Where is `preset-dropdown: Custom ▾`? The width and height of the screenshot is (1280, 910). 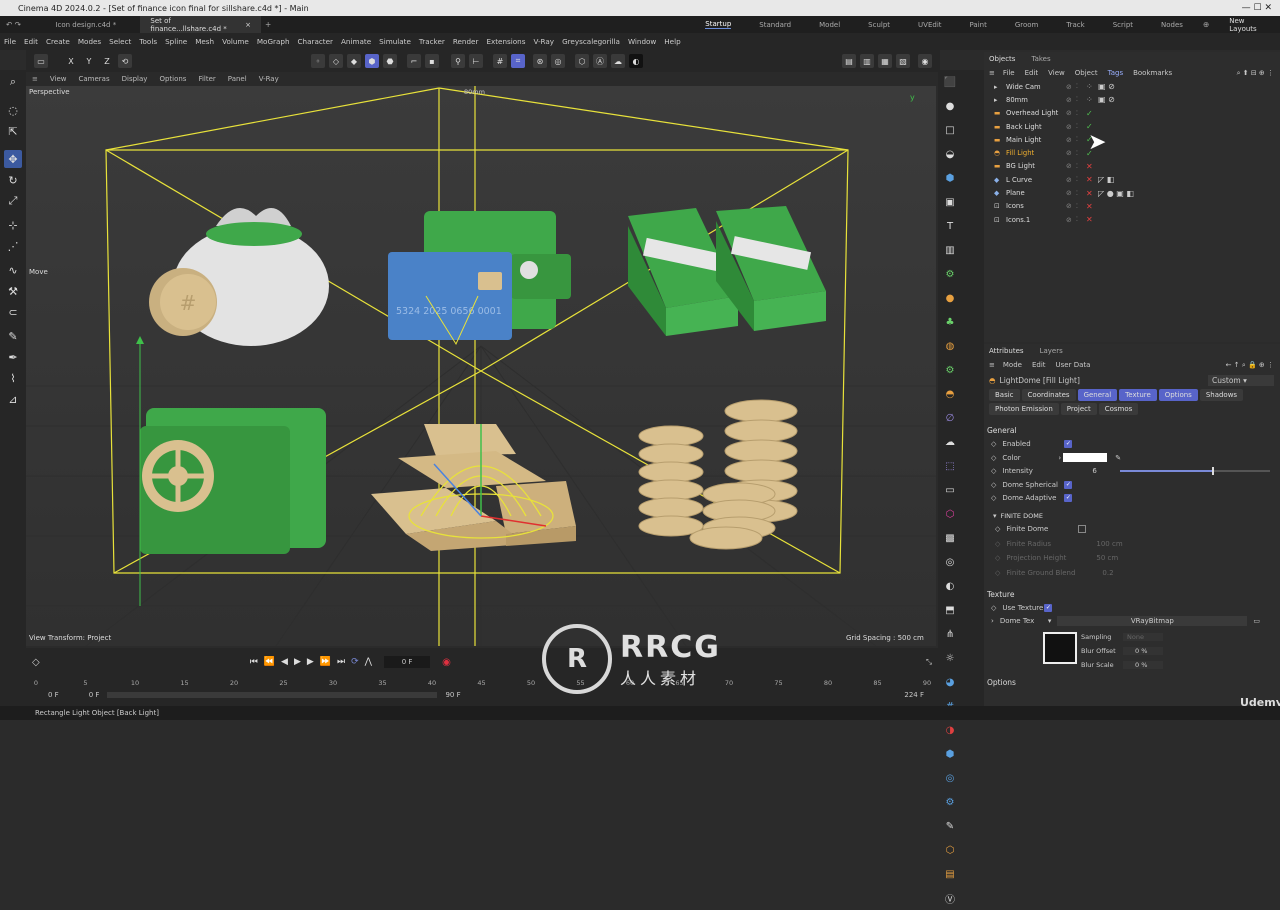 preset-dropdown: Custom ▾ is located at coordinates (1241, 380).